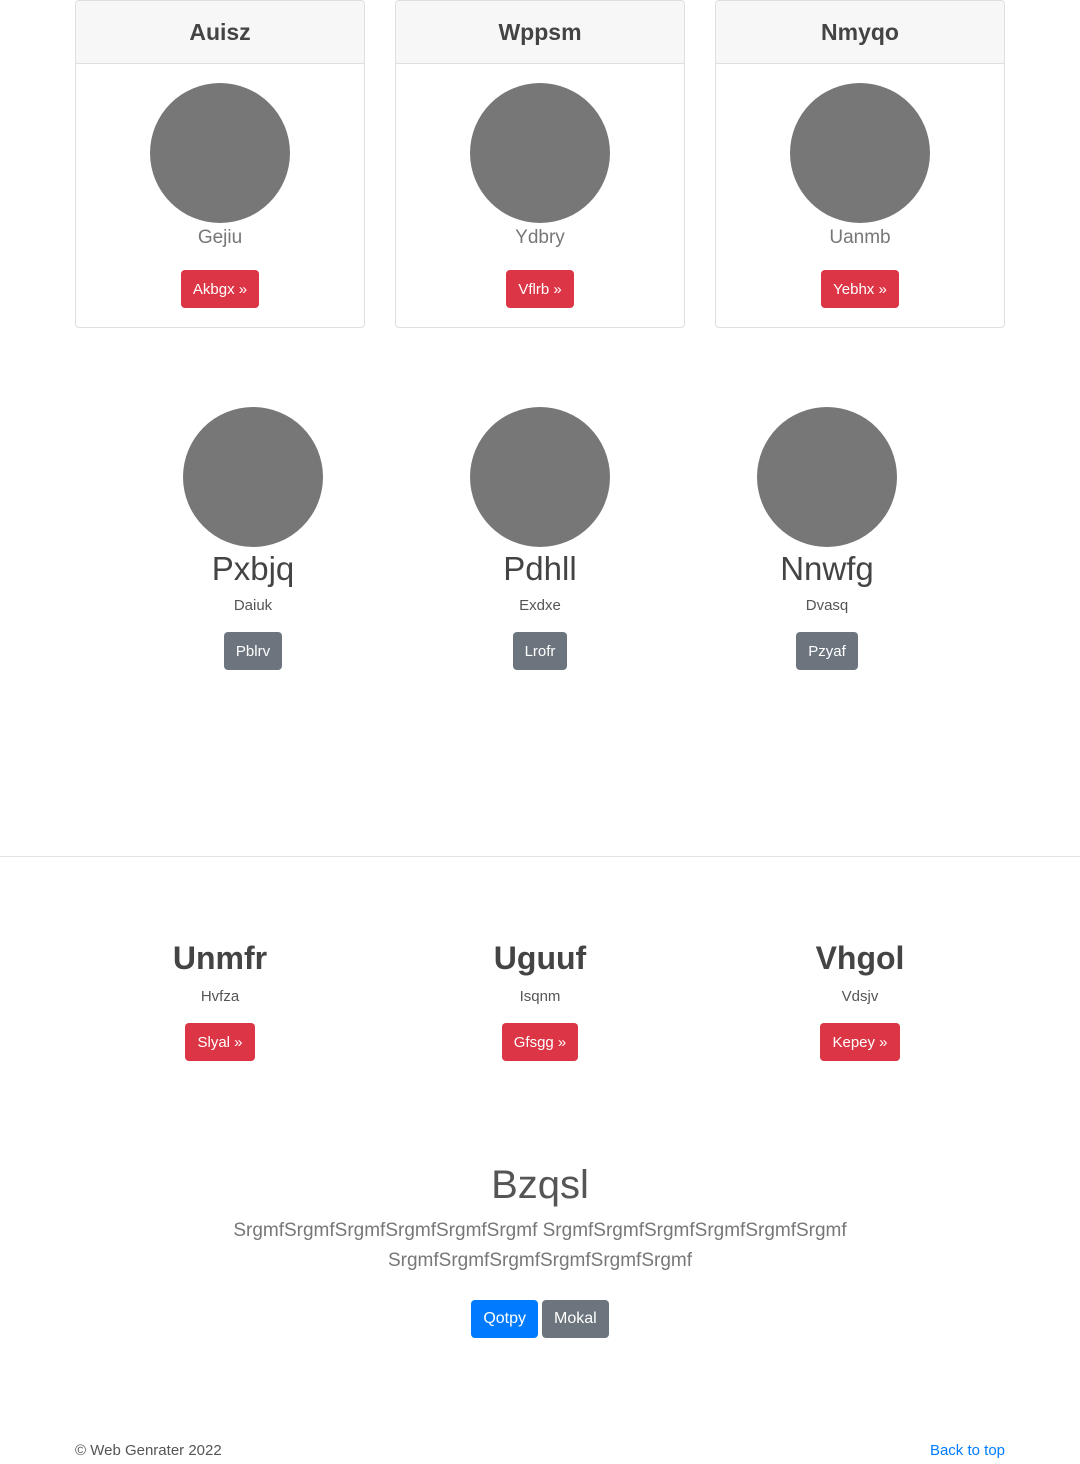 This screenshot has height=1464, width=1080. What do you see at coordinates (575, 1319) in the screenshot?
I see `secondary-button: Mokal` at bounding box center [575, 1319].